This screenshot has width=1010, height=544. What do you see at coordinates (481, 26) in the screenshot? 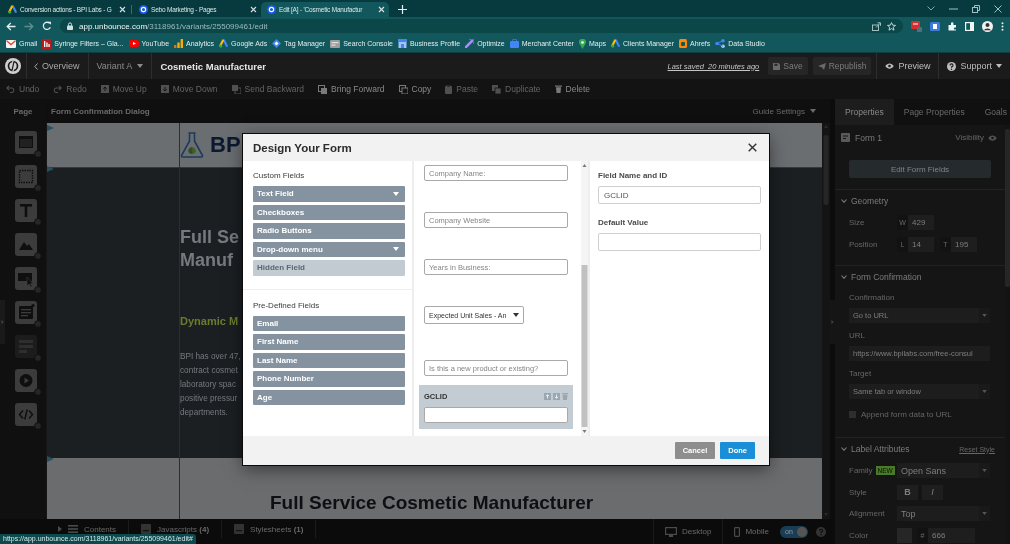
I see `address-bar: app.unbounce.com/3118961/variants/255099461/edit` at bounding box center [481, 26].